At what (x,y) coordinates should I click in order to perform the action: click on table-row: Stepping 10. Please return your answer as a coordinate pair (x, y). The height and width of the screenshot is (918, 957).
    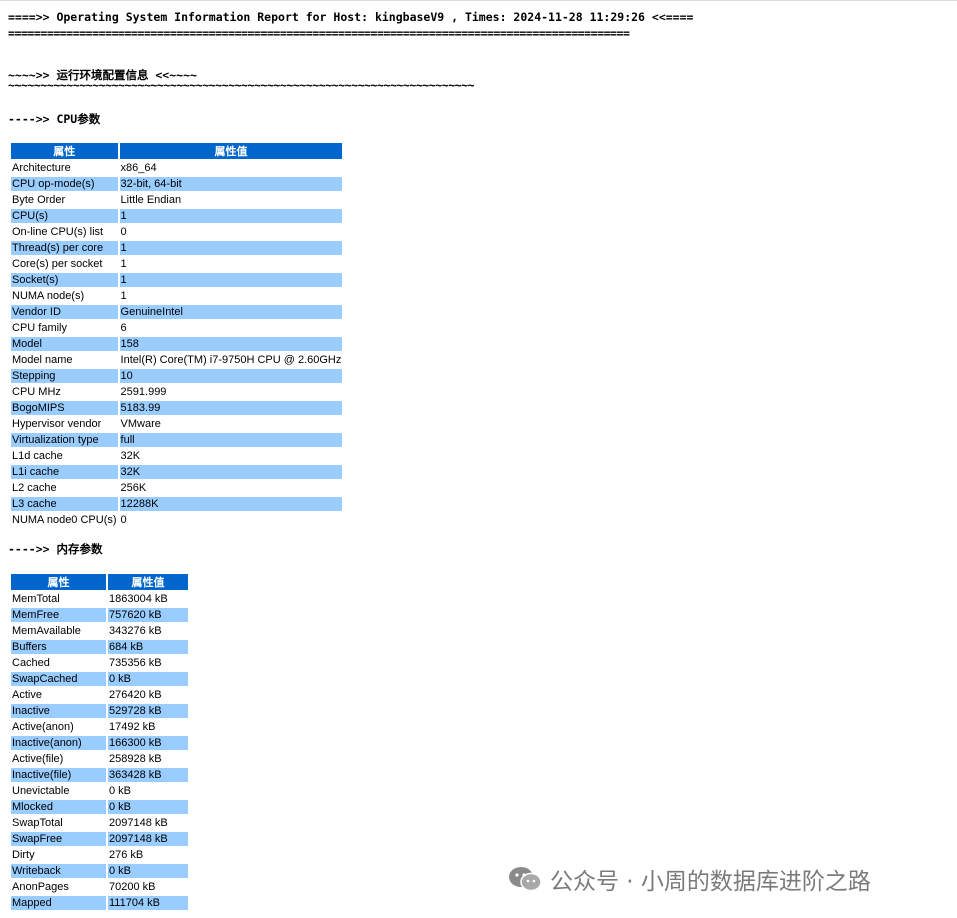
    Looking at the image, I should click on (177, 376).